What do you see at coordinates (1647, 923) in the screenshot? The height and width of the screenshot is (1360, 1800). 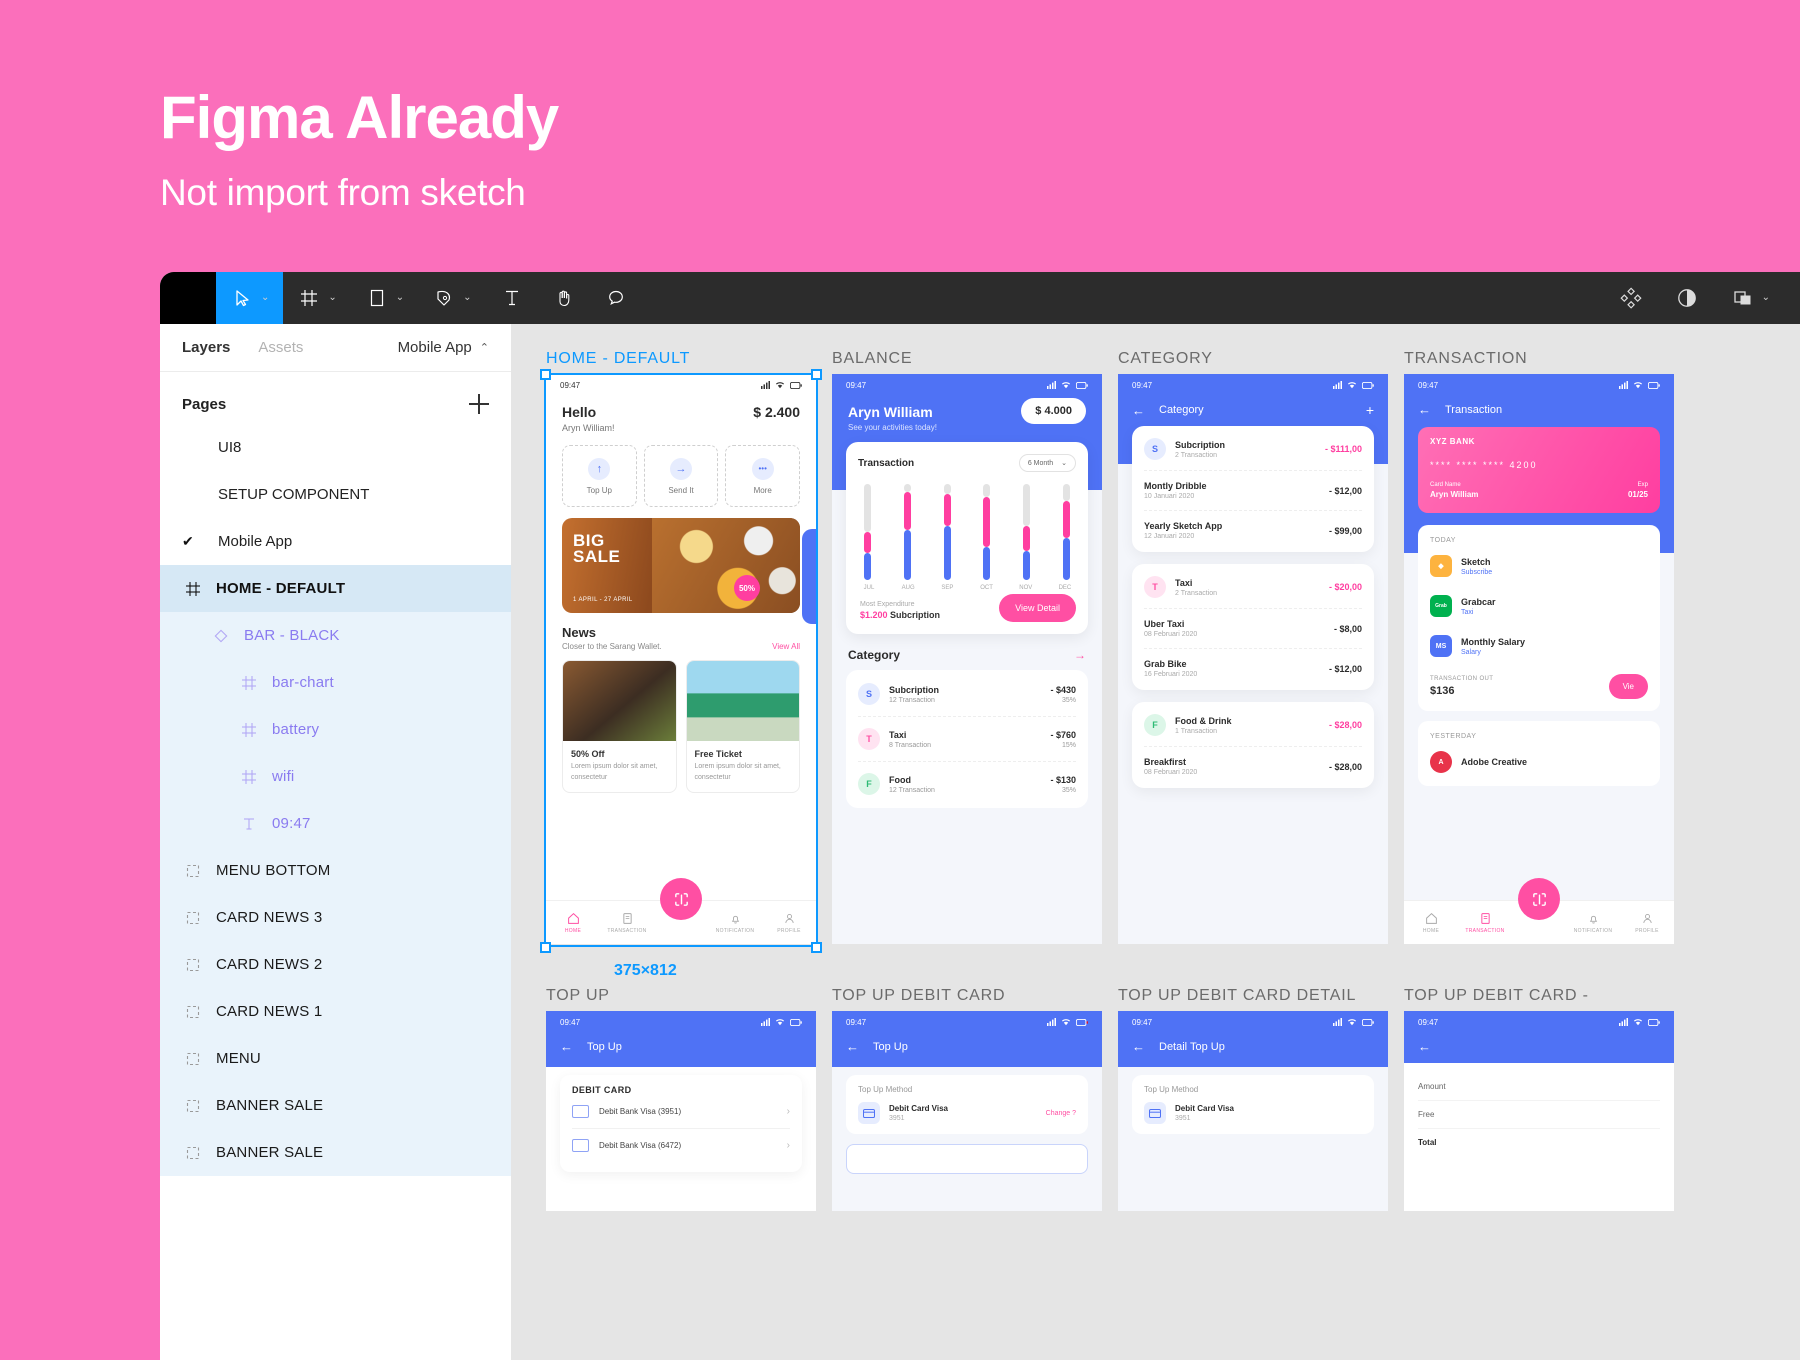 I see `tab-profile: PROFILE` at bounding box center [1647, 923].